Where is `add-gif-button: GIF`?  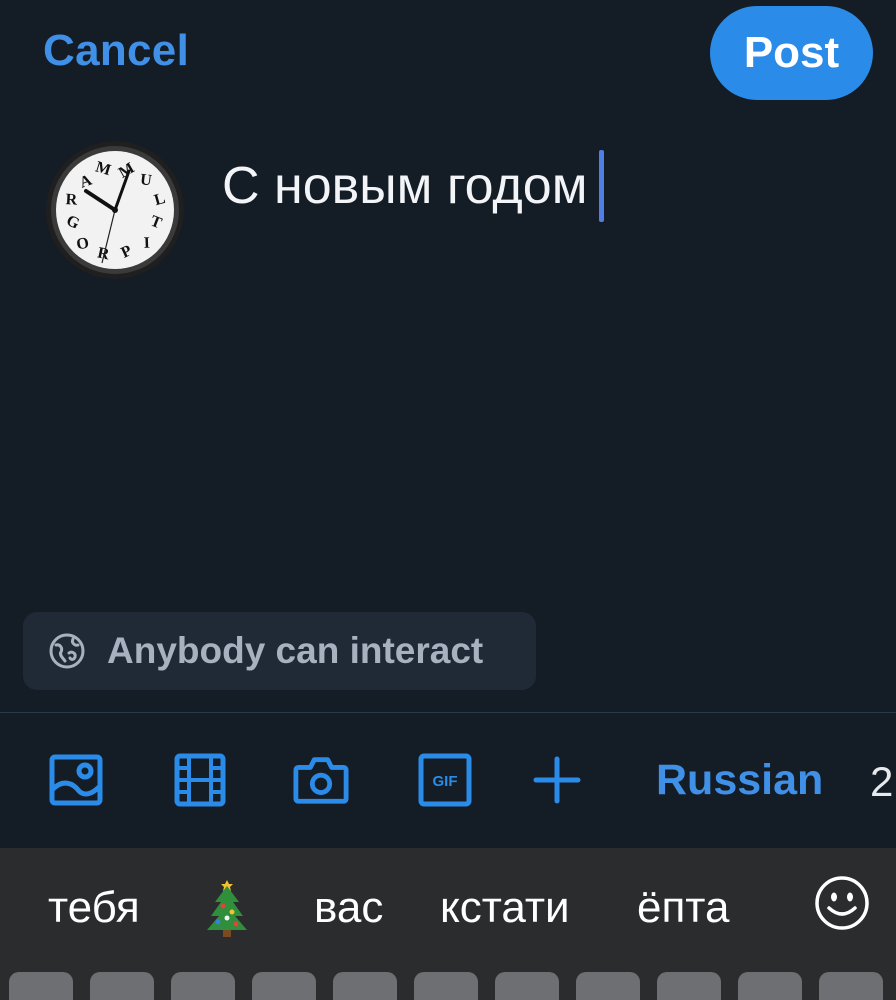
add-gif-button: GIF is located at coordinates (445, 780).